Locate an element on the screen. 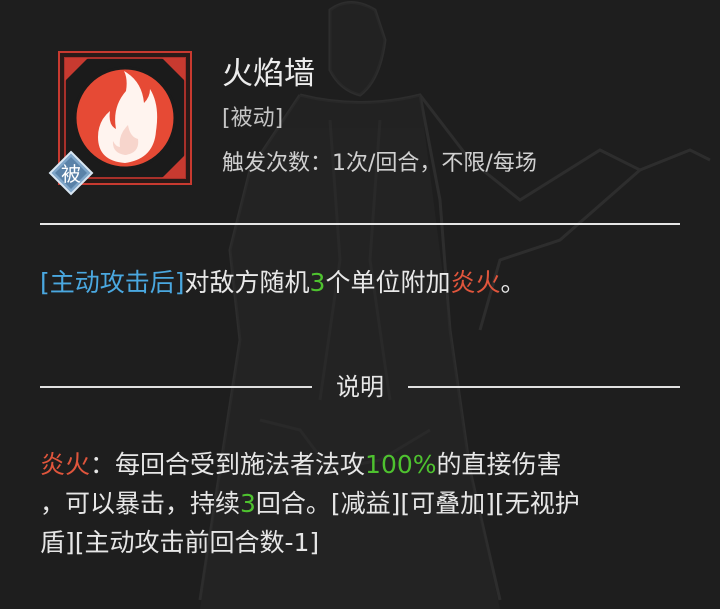 Image resolution: width=720 pixels, height=609 pixels. desc-line-3: 盾][主动攻击前回合数-1] is located at coordinates (360, 542).